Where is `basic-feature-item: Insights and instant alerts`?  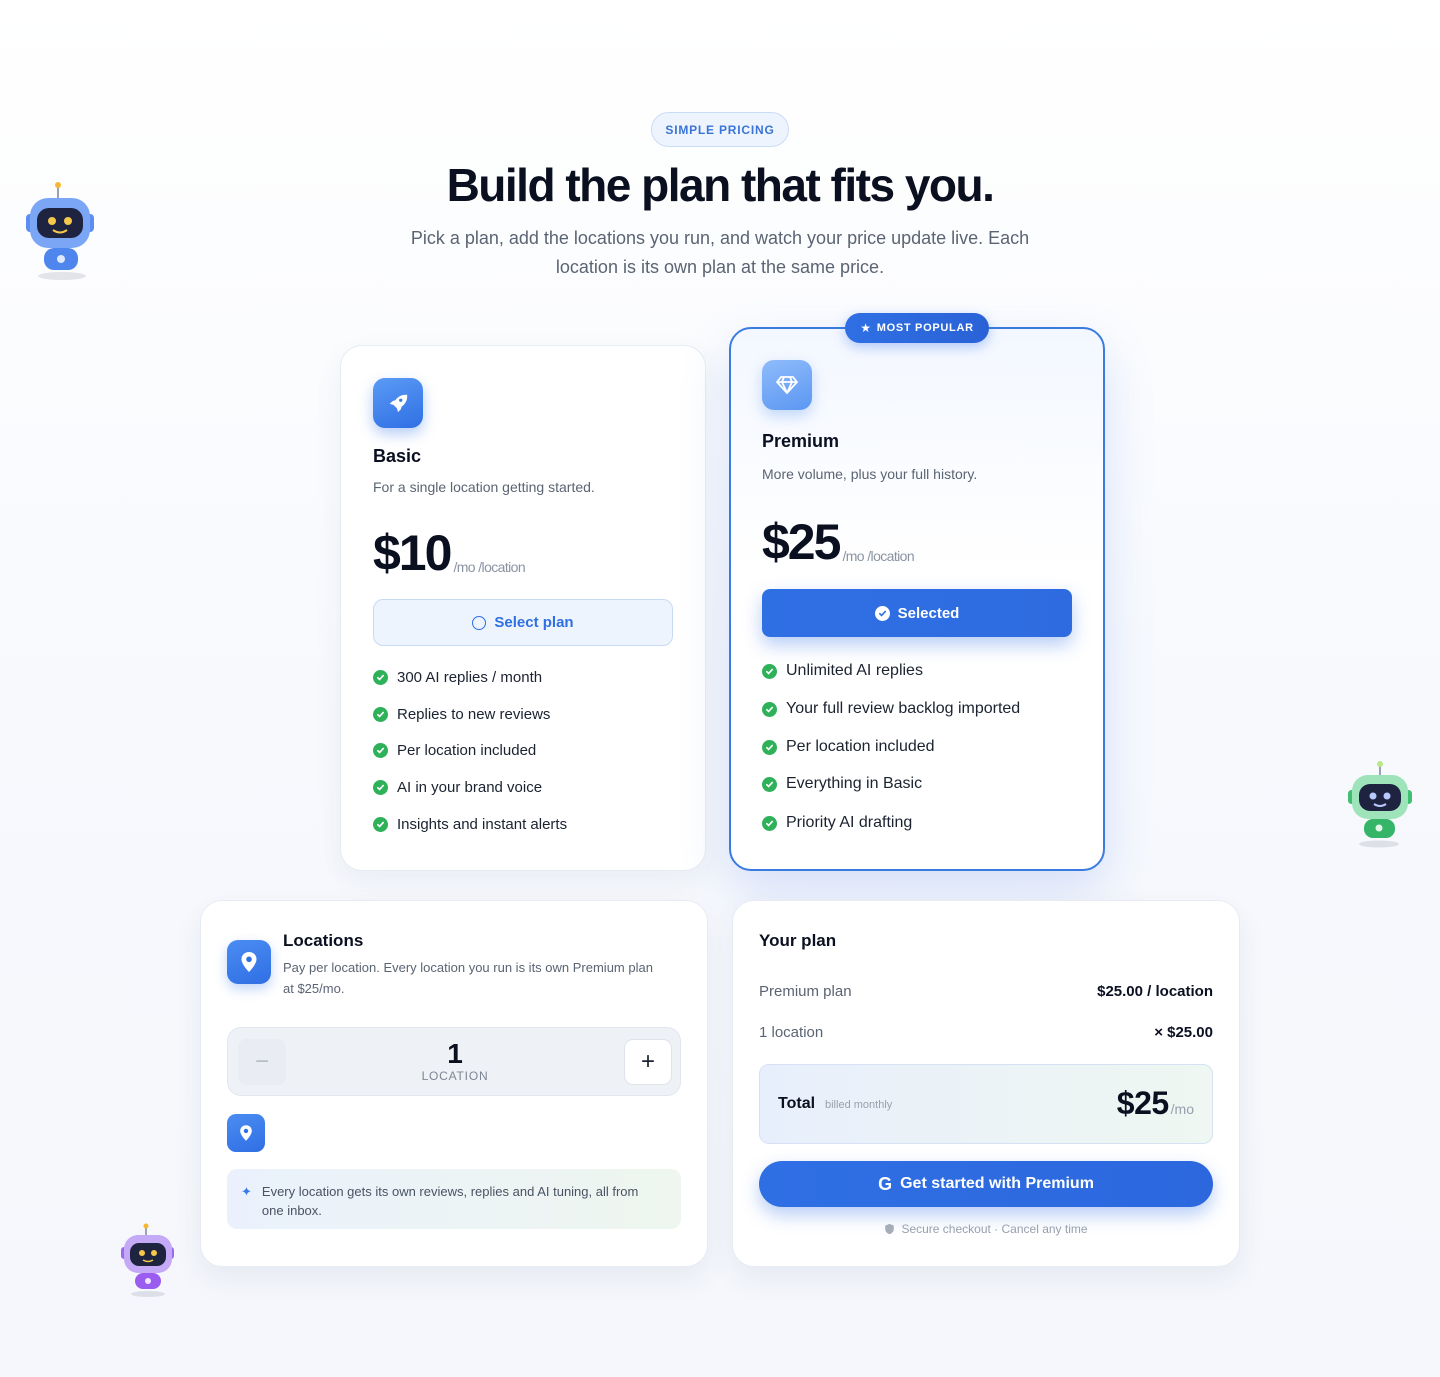 basic-feature-item: Insights and instant alerts is located at coordinates (470, 824).